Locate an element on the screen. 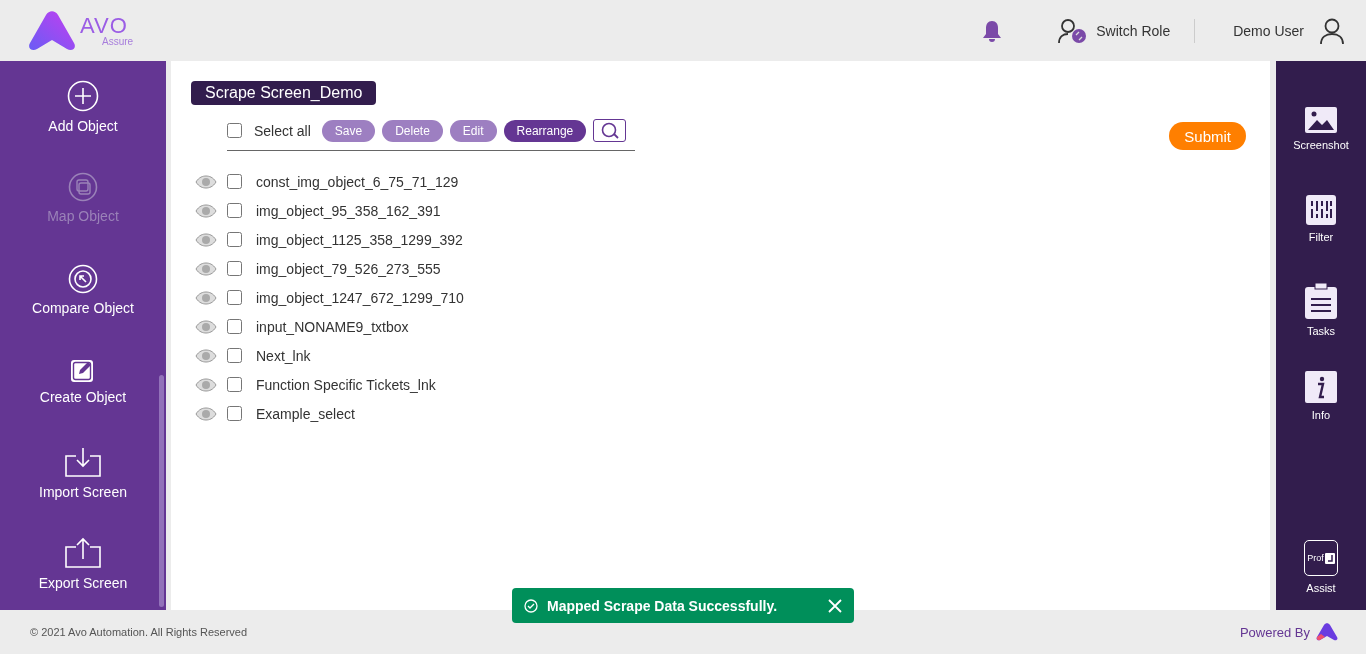  close-button is located at coordinates (835, 605).